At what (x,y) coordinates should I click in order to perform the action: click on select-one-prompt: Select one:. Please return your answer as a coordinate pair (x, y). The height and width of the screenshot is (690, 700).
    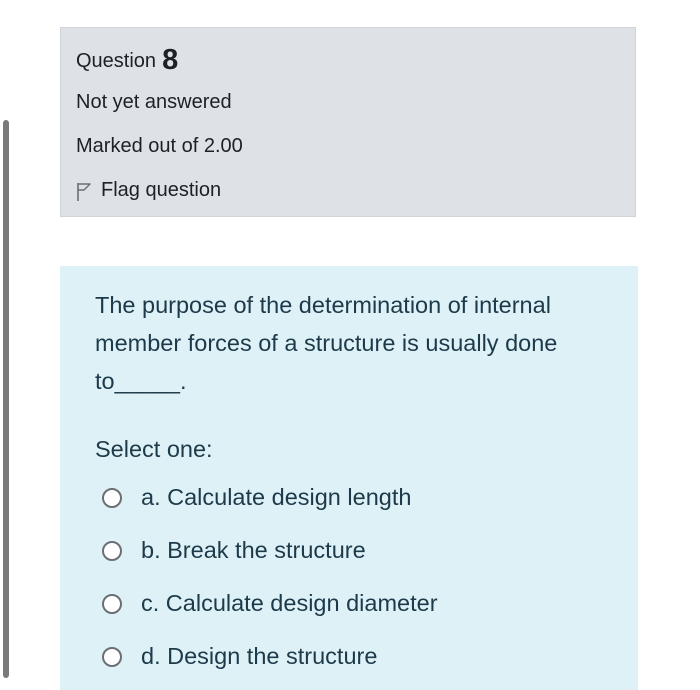
    Looking at the image, I should click on (154, 449).